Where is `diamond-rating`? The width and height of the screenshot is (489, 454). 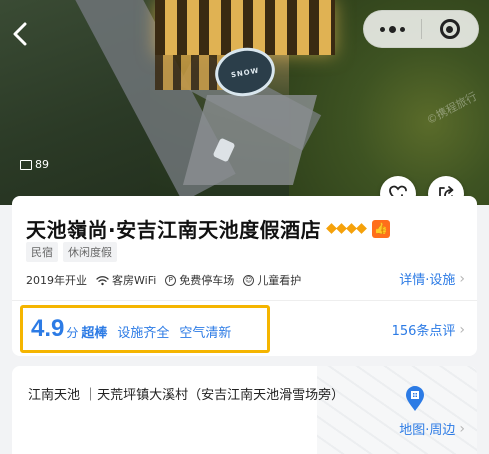 diamond-rating is located at coordinates (347, 228).